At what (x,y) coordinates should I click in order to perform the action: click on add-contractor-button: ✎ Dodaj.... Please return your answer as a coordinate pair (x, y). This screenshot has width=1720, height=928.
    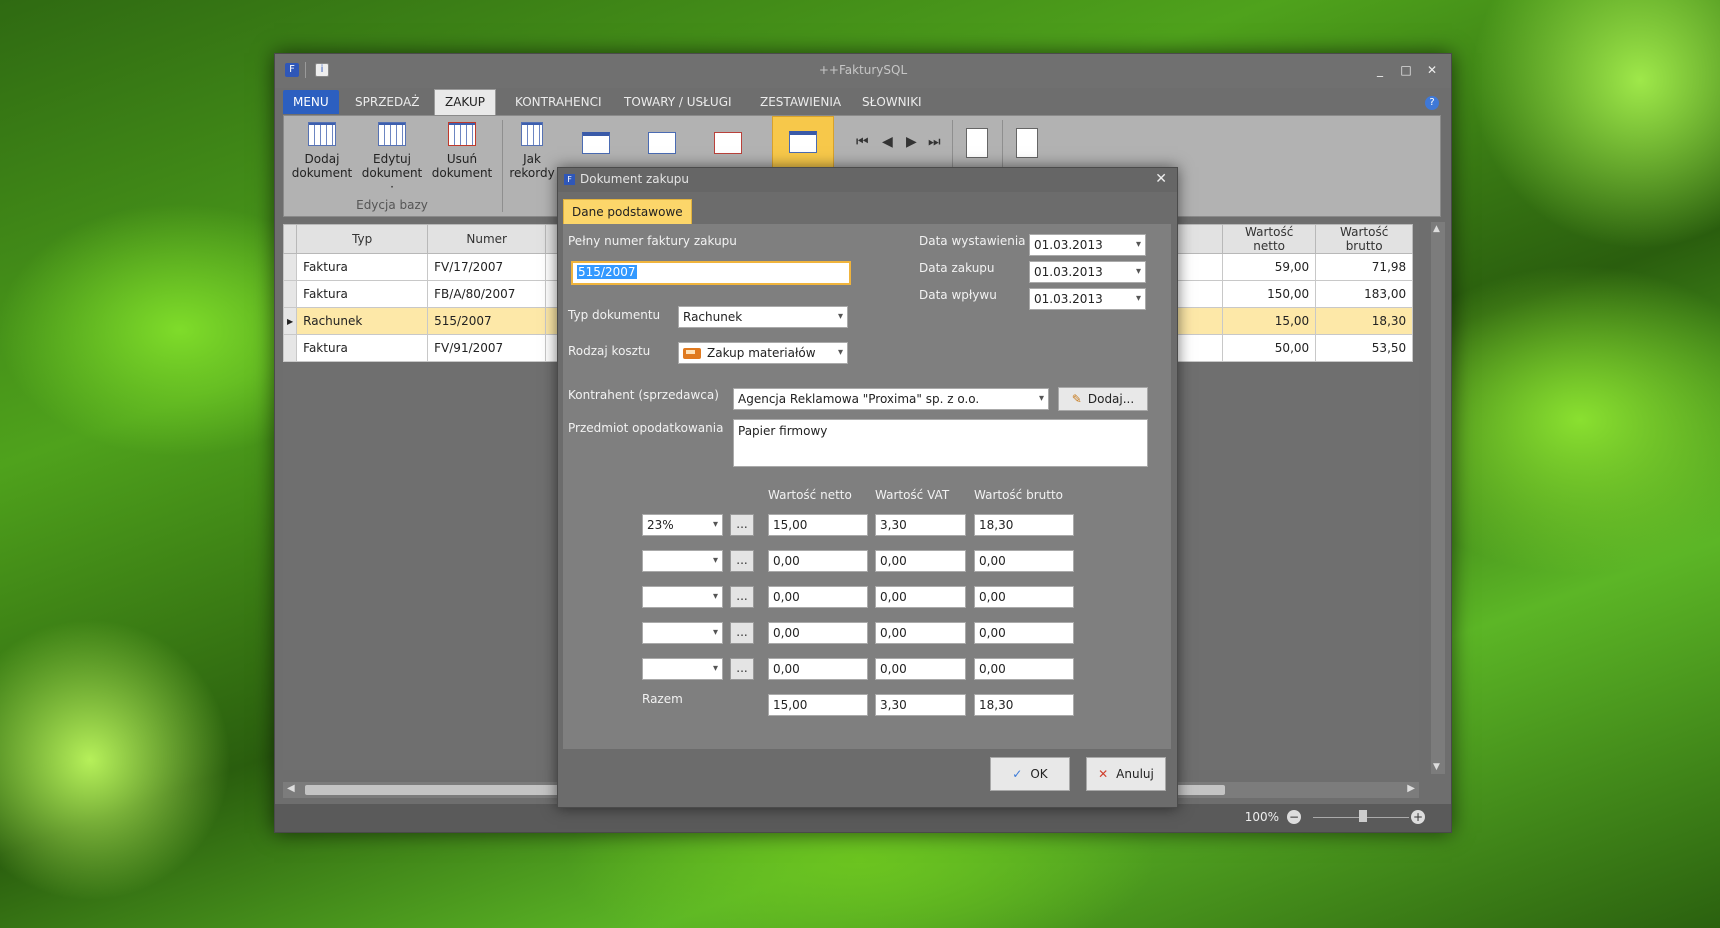
    Looking at the image, I should click on (1103, 399).